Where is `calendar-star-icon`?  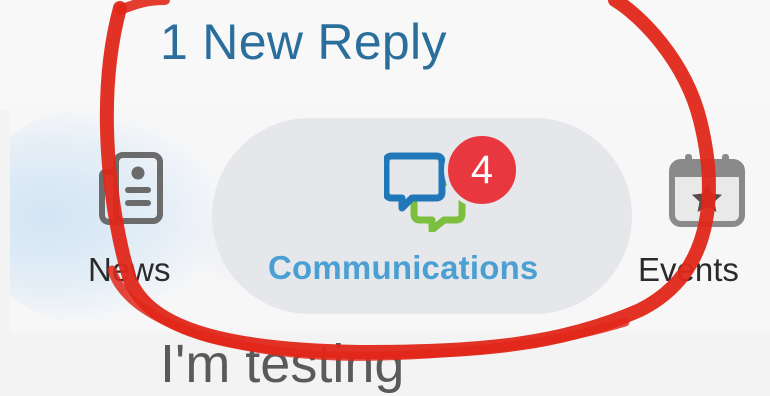
calendar-star-icon is located at coordinates (707, 190).